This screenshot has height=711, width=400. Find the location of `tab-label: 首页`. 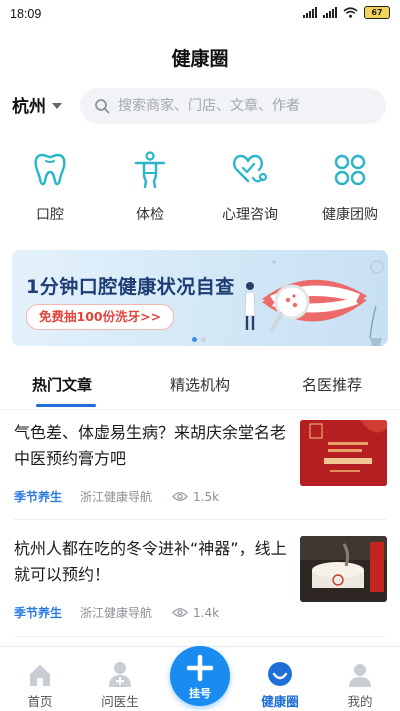

tab-label: 首页 is located at coordinates (40, 701).